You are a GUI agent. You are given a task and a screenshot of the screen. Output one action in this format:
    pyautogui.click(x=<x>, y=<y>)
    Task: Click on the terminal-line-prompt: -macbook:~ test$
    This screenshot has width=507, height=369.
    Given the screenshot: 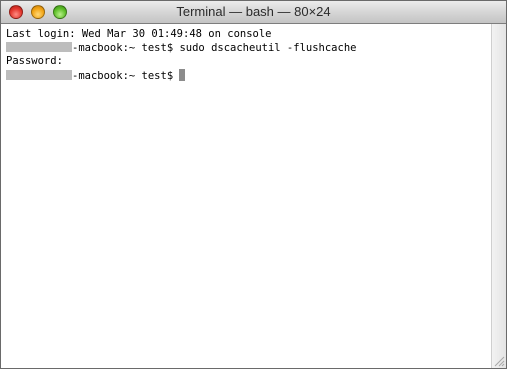 What is the action you would take?
    pyautogui.click(x=248, y=75)
    